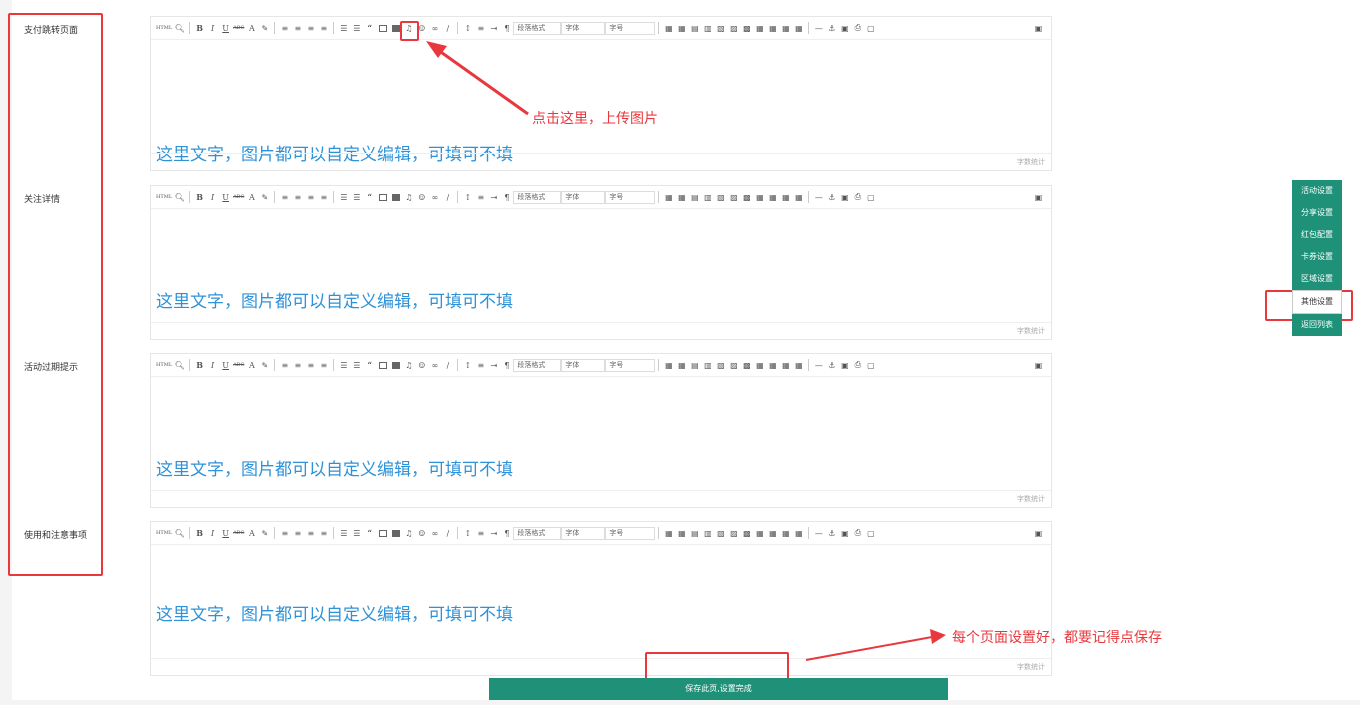 The image size is (1360, 705). What do you see at coordinates (297, 197) in the screenshot?
I see `align-center-icon: ≡` at bounding box center [297, 197].